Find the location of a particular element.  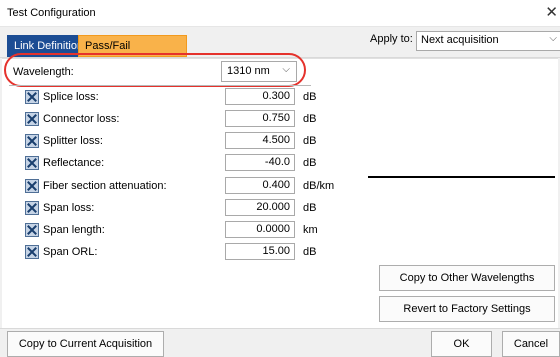

connector-loss-label: Connector loss: is located at coordinates (81, 119).